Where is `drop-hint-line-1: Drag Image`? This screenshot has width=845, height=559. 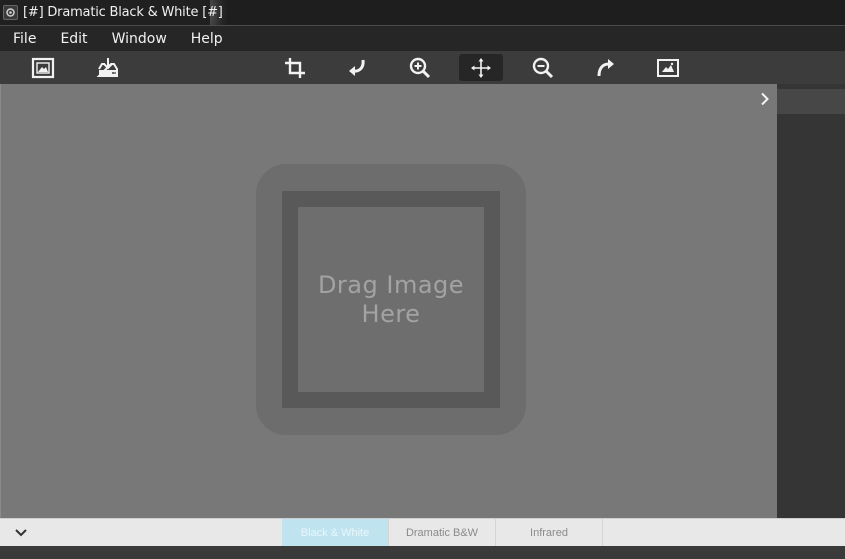 drop-hint-line-1: Drag Image is located at coordinates (391, 284).